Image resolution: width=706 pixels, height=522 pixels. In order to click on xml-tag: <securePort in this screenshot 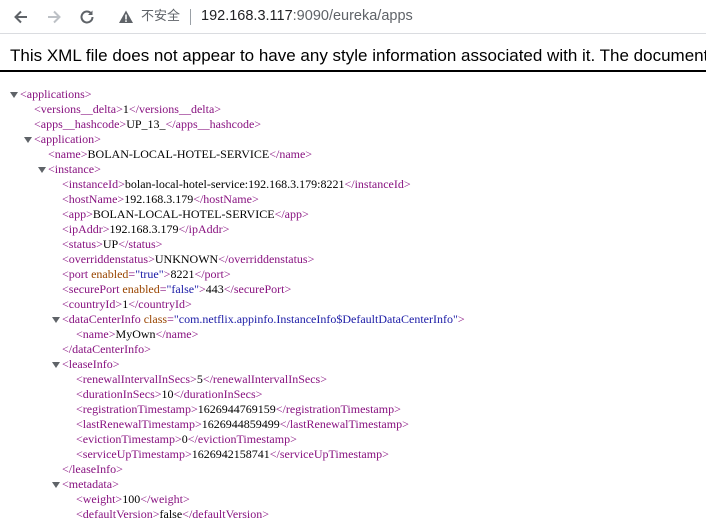, I will do `click(91, 289)`.